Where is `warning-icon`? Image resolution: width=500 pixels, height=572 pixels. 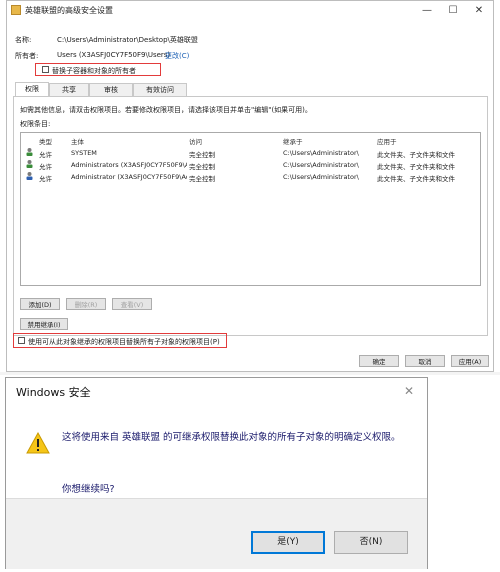
warning-icon is located at coordinates (38, 443).